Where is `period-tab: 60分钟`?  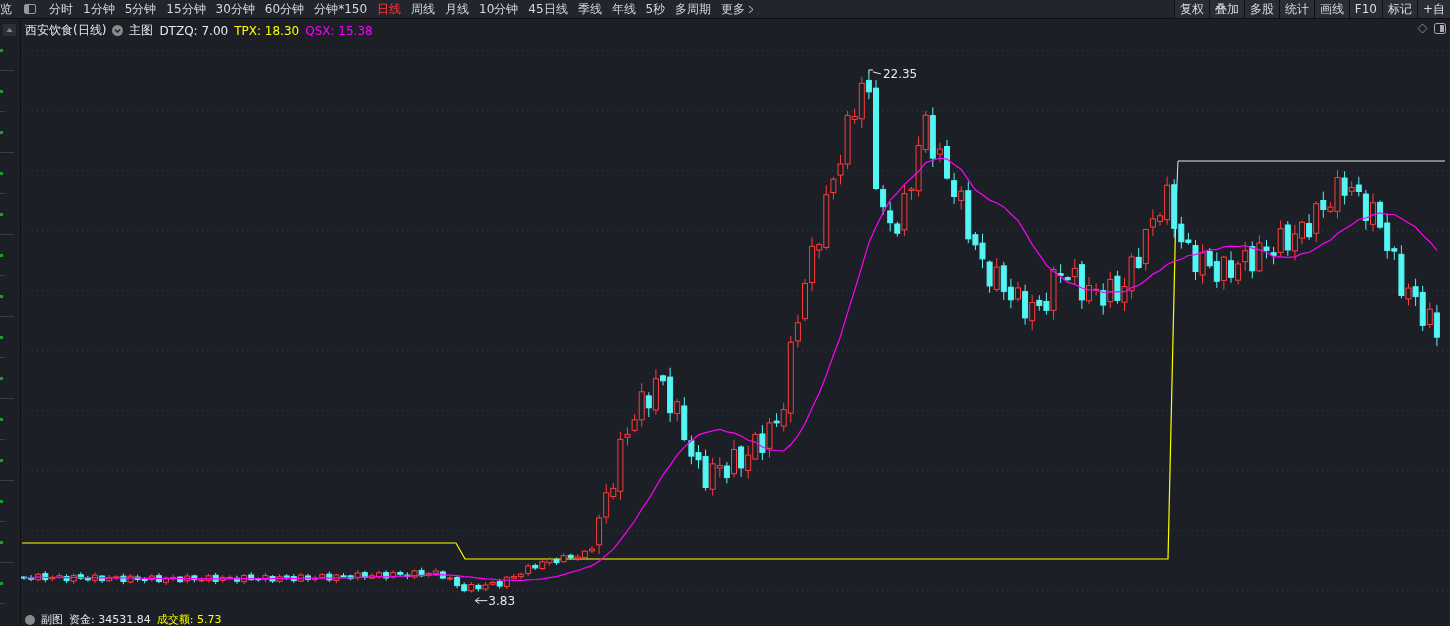 period-tab: 60分钟 is located at coordinates (284, 9).